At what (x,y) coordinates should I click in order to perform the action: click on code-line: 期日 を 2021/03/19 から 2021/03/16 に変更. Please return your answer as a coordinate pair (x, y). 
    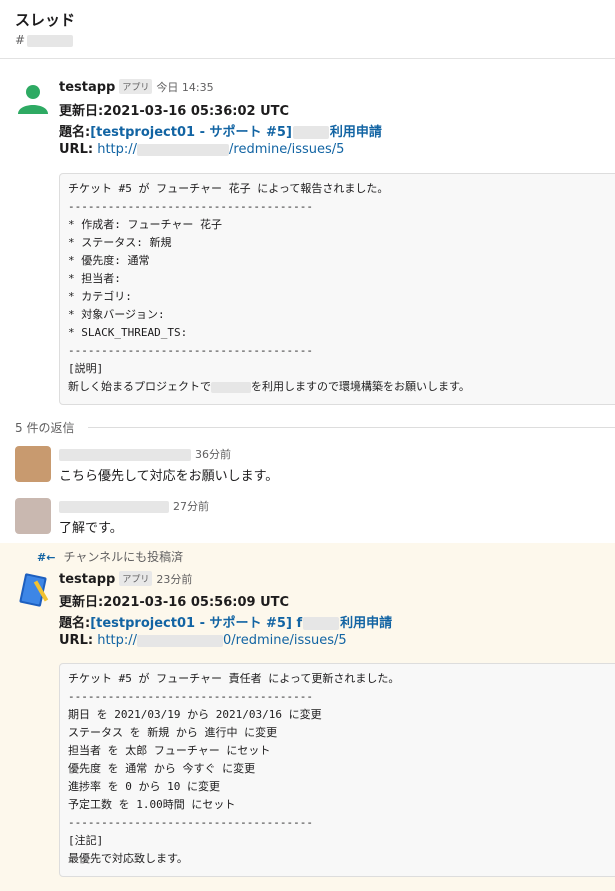
    Looking at the image, I should click on (195, 714).